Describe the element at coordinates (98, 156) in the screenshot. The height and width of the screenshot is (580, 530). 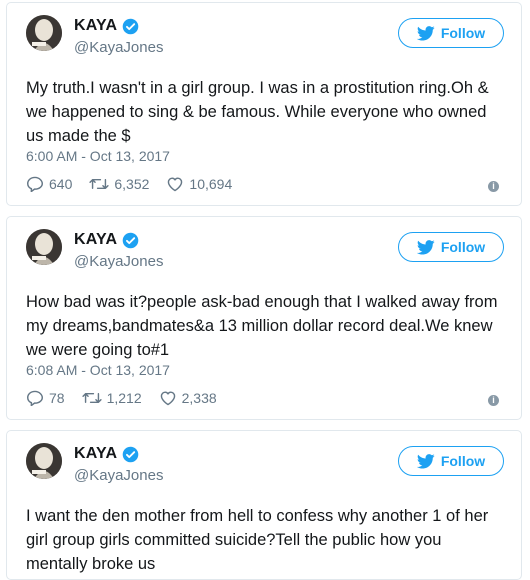
I see `timestamp: 6:00 AM - Oct 13, 2017` at that location.